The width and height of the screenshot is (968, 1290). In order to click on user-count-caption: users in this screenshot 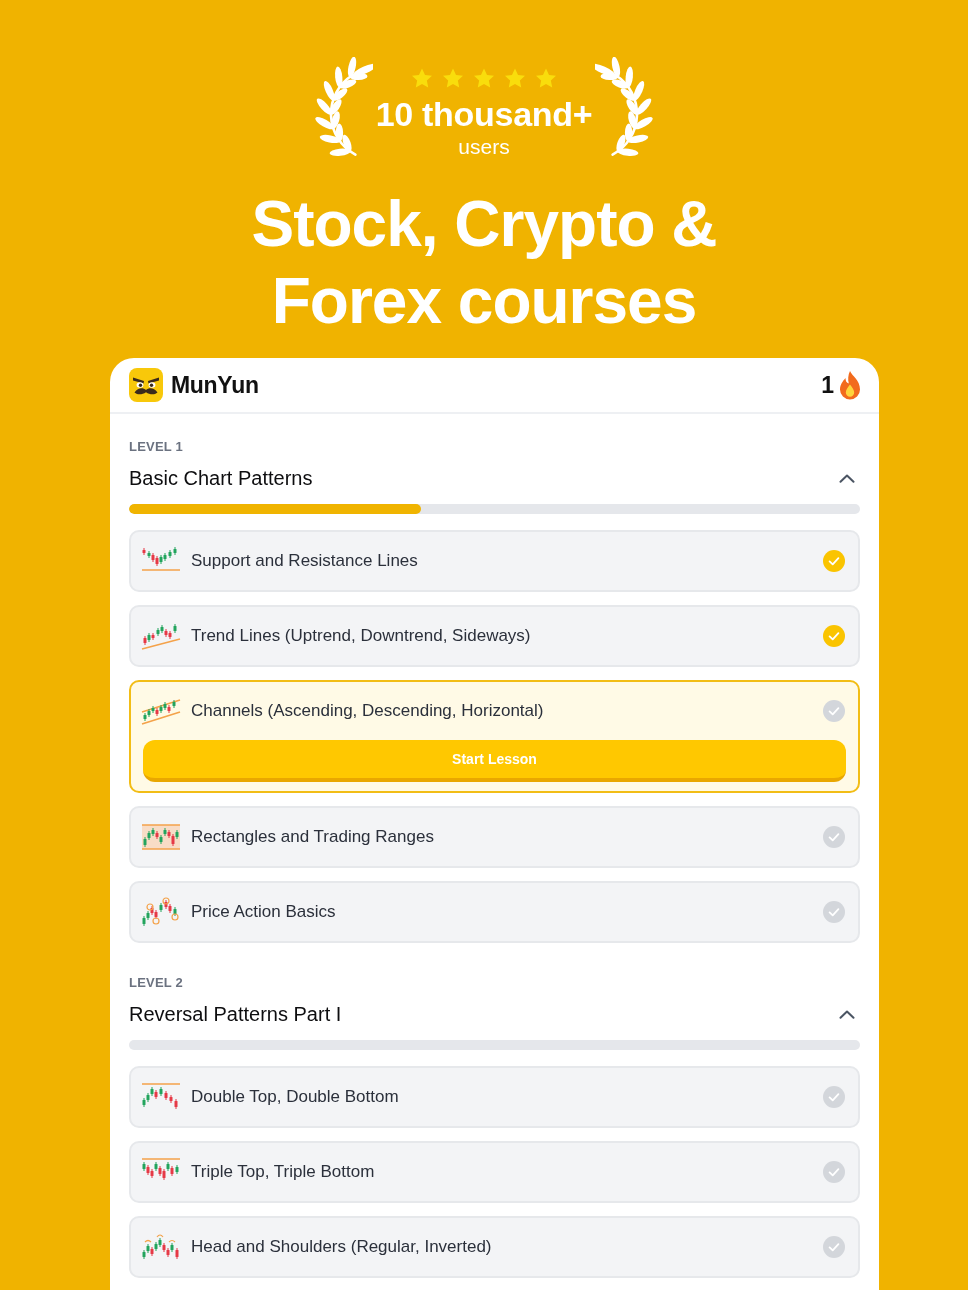, I will do `click(484, 147)`.